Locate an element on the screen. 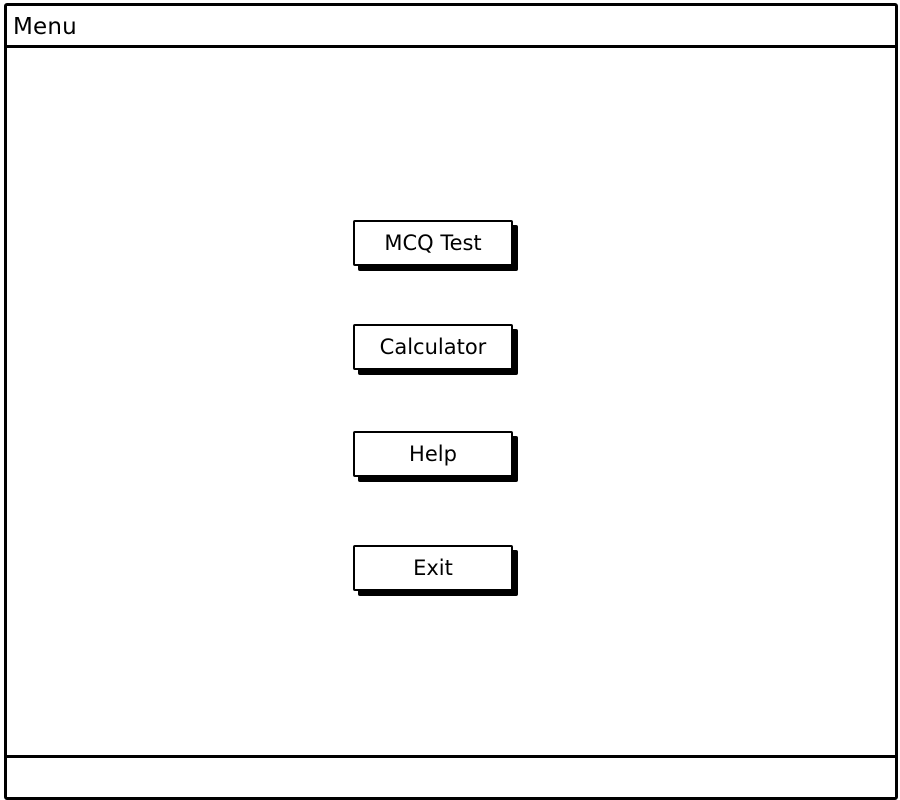 The image size is (900, 800). title-bar: Menu is located at coordinates (451, 27).